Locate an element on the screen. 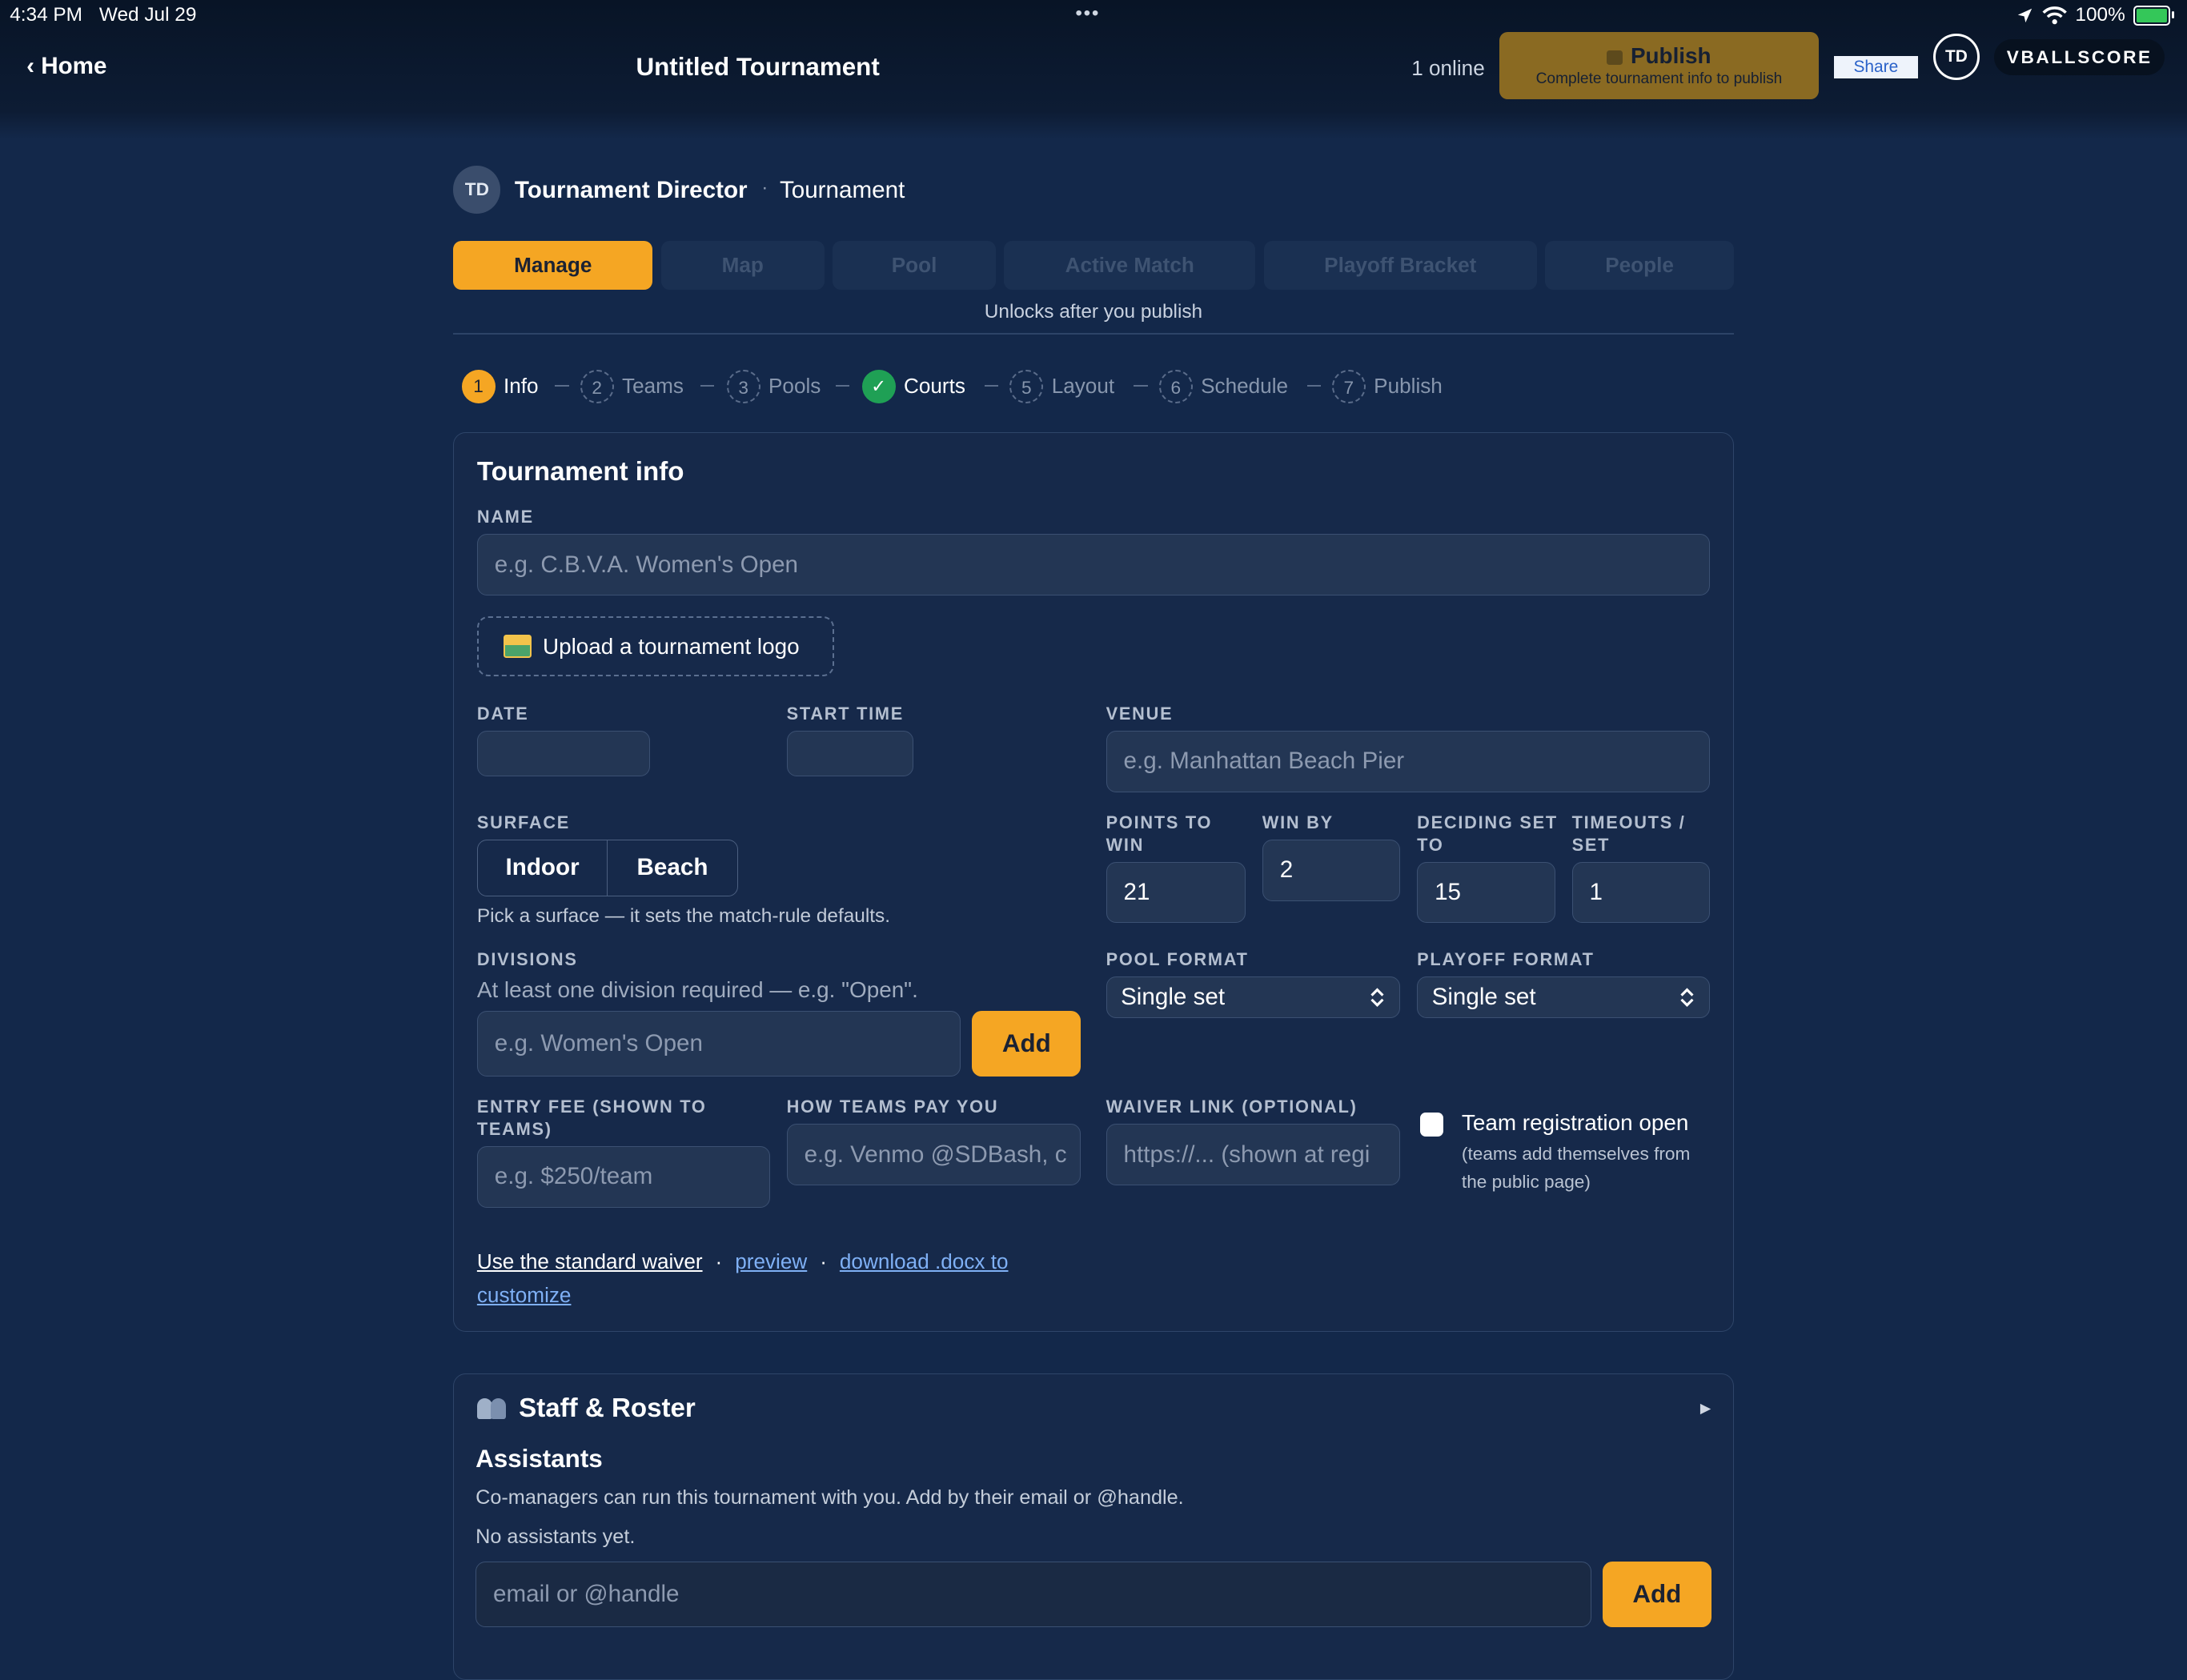 The height and width of the screenshot is (1680, 2187). waiver-link-label: WAIVER LINK (OPTIONAL) is located at coordinates (1232, 1107).